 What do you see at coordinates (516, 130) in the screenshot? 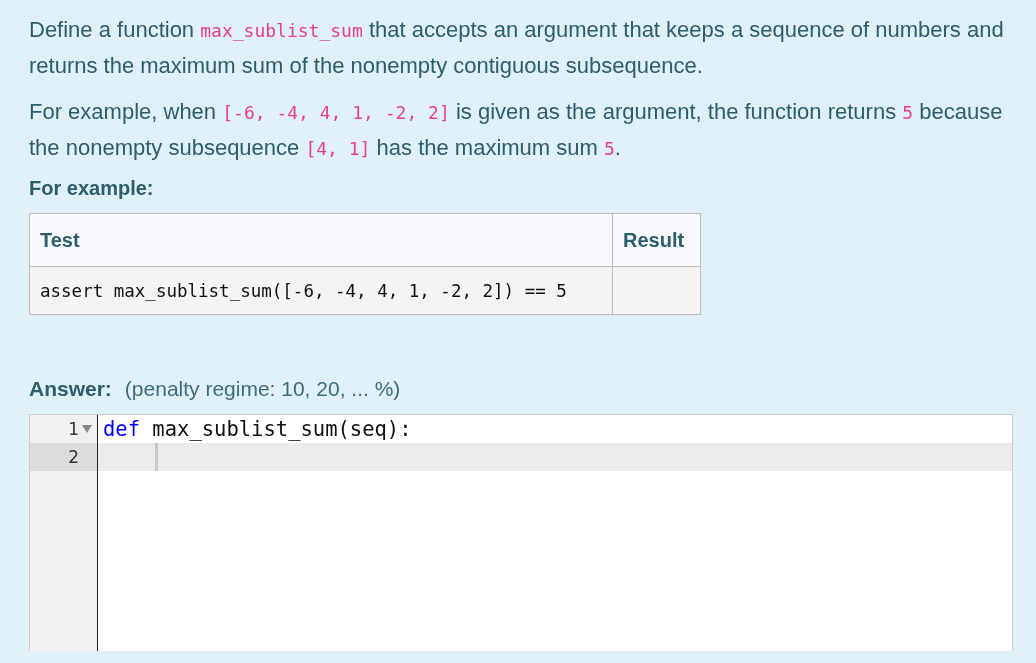
I see `paragraph: For example, when [-6, -4, 4, 1, -2, 2] is given as the argument, the function returns 5 because the nonempty subsequence [4, 1] has the maximum sum 5.` at bounding box center [516, 130].